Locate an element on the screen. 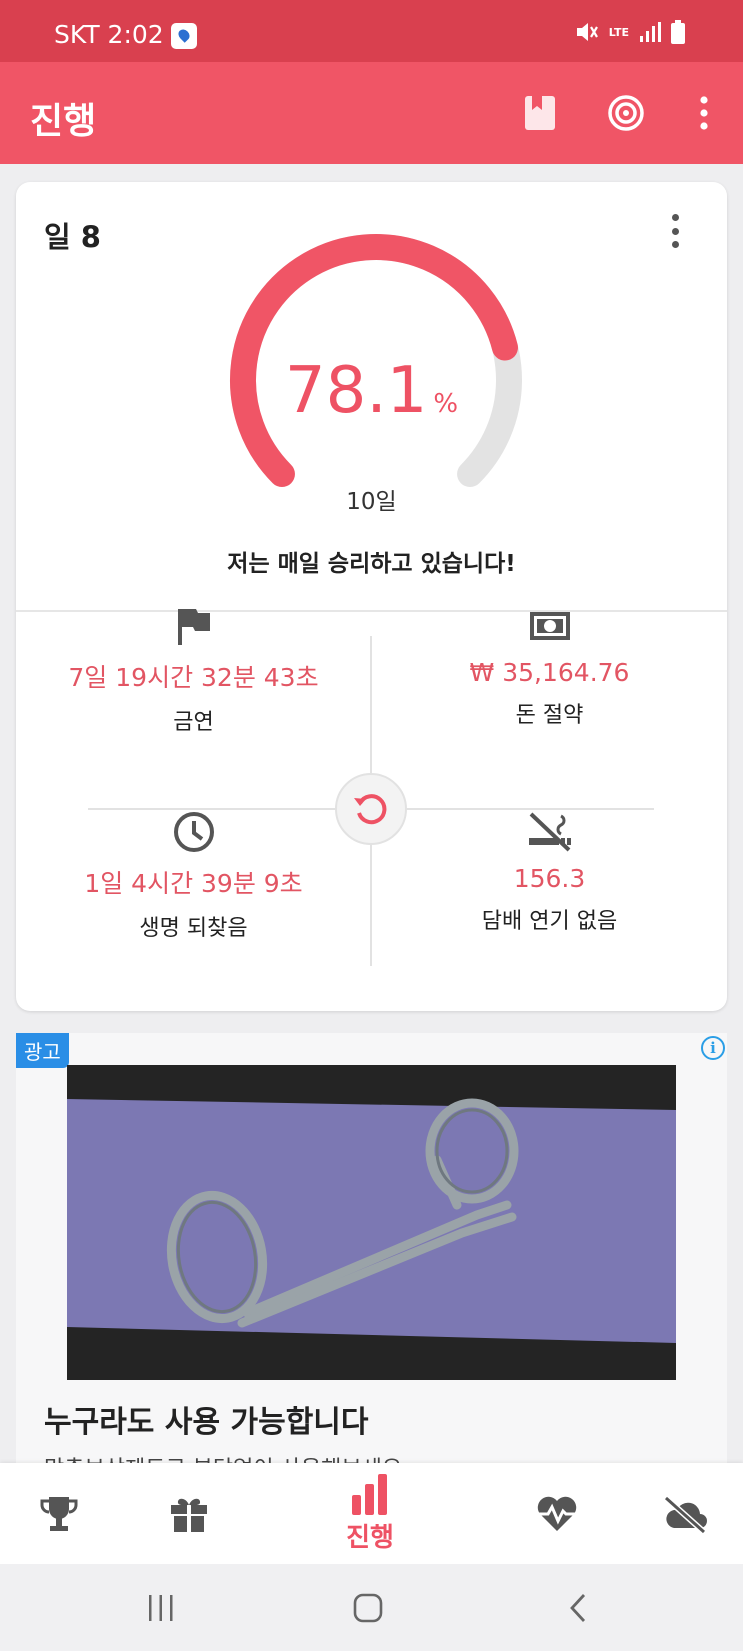  nav-progress: 진행 is located at coordinates (370, 1513).